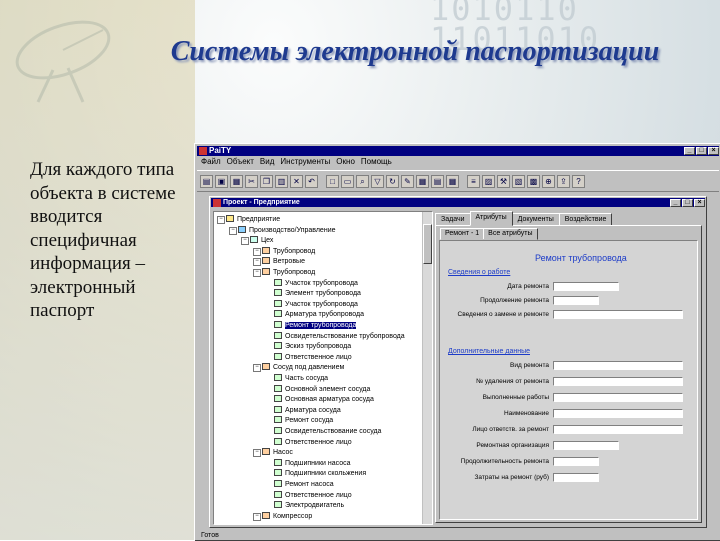  I want to click on tree-item: Освидетельствование трубопровода, so click(339, 336).